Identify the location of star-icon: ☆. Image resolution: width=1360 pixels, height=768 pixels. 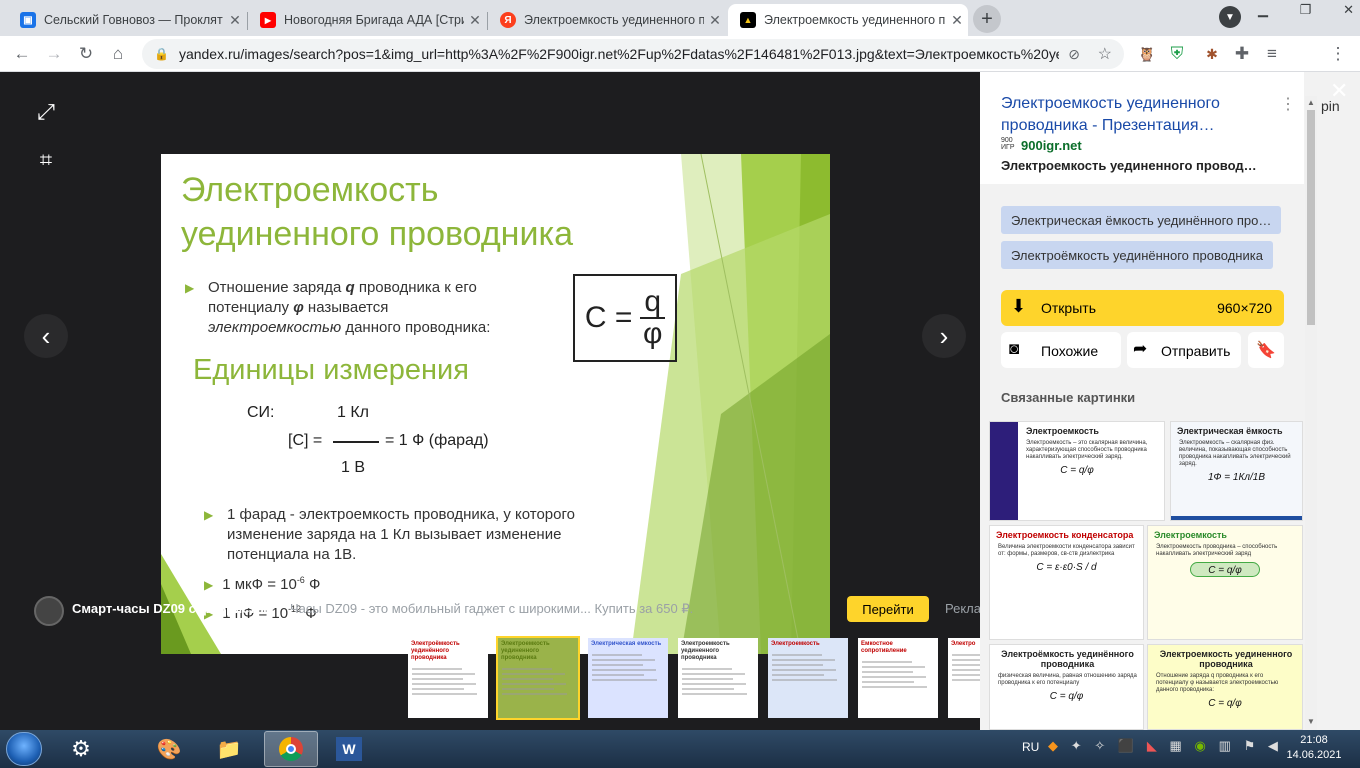
(1105, 54).